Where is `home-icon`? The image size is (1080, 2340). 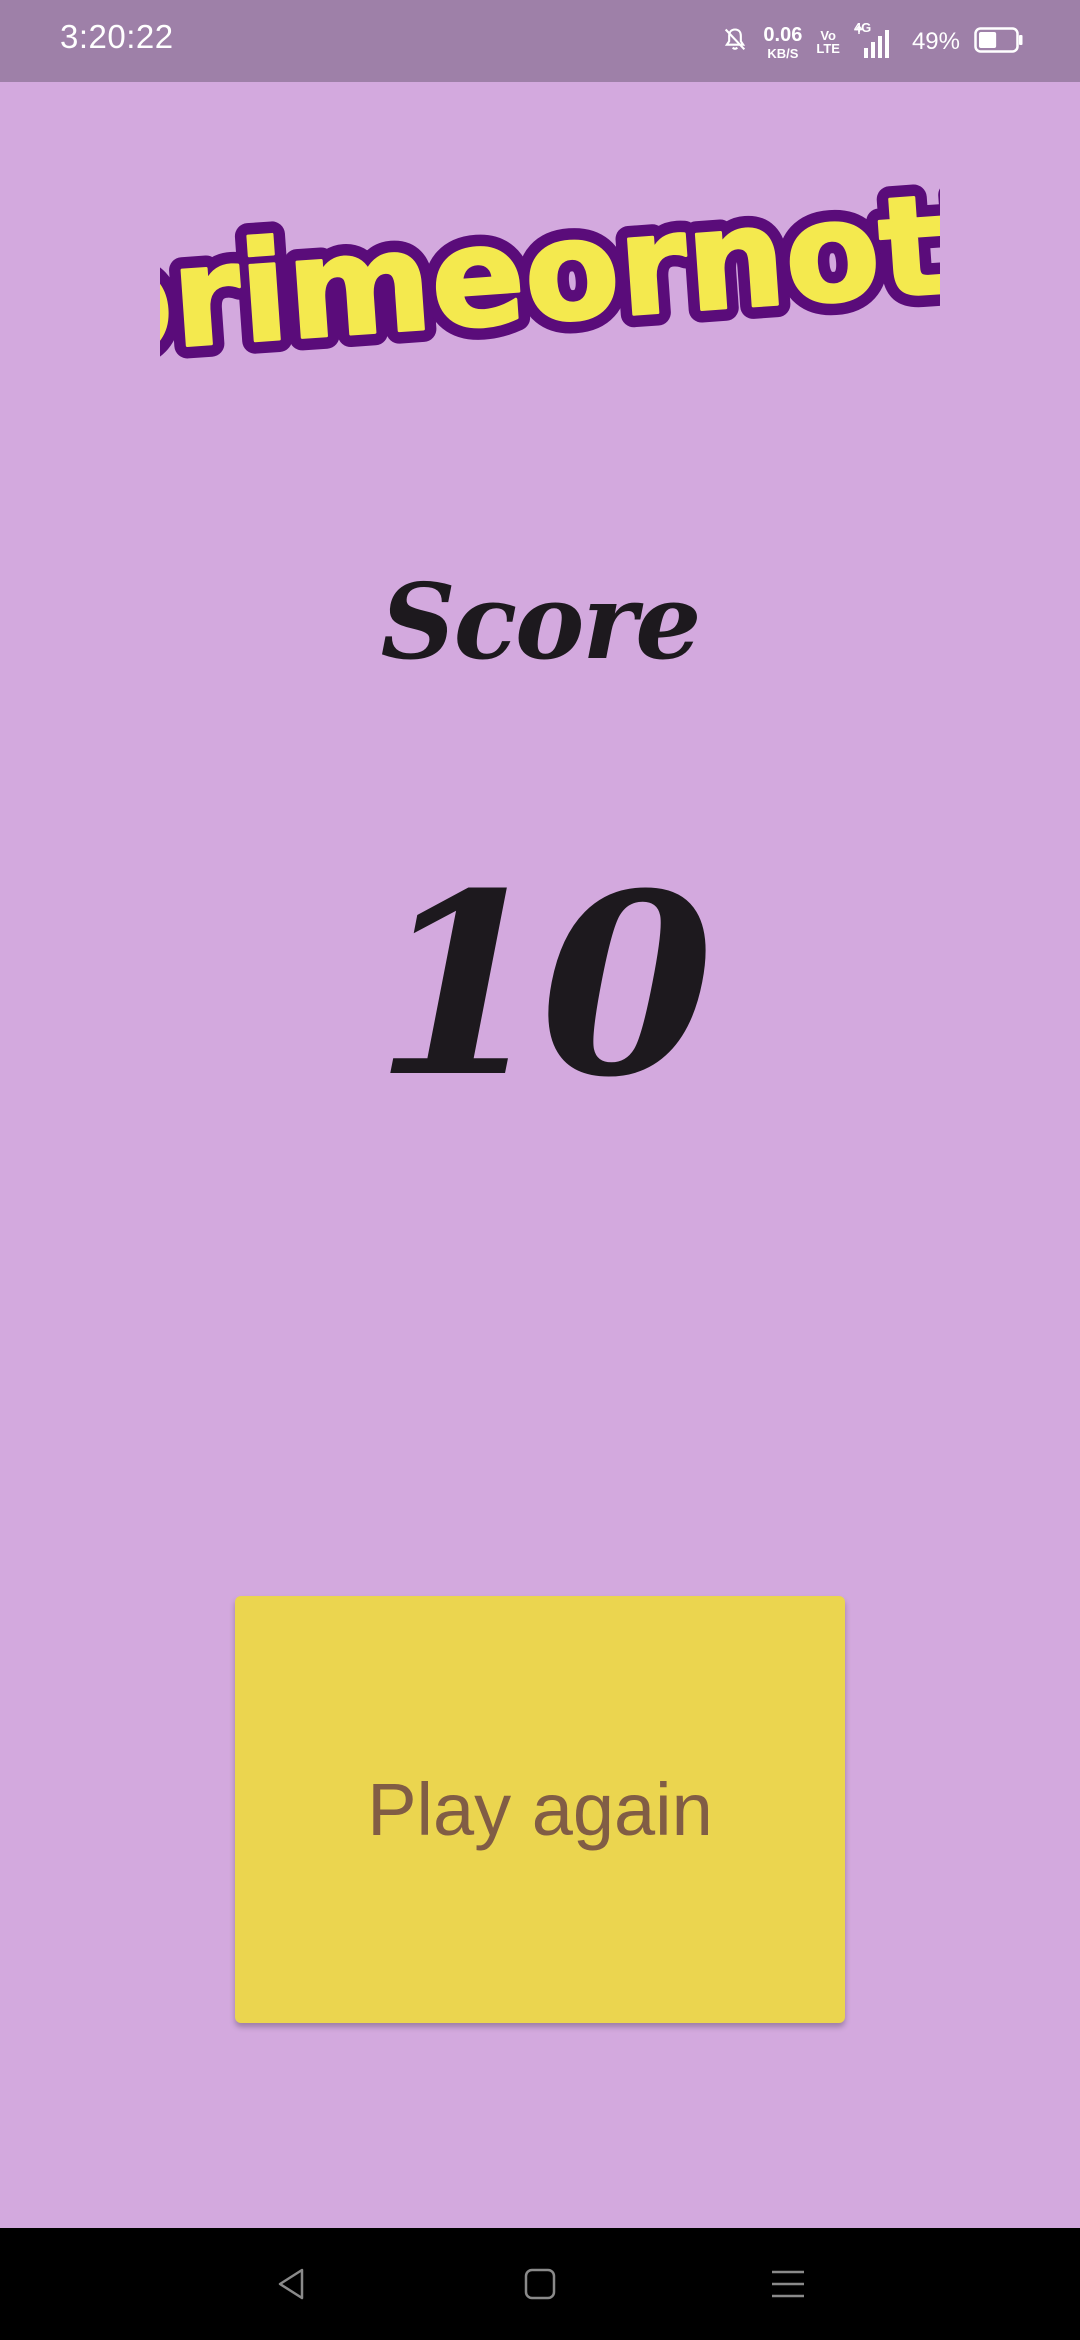 home-icon is located at coordinates (540, 2284).